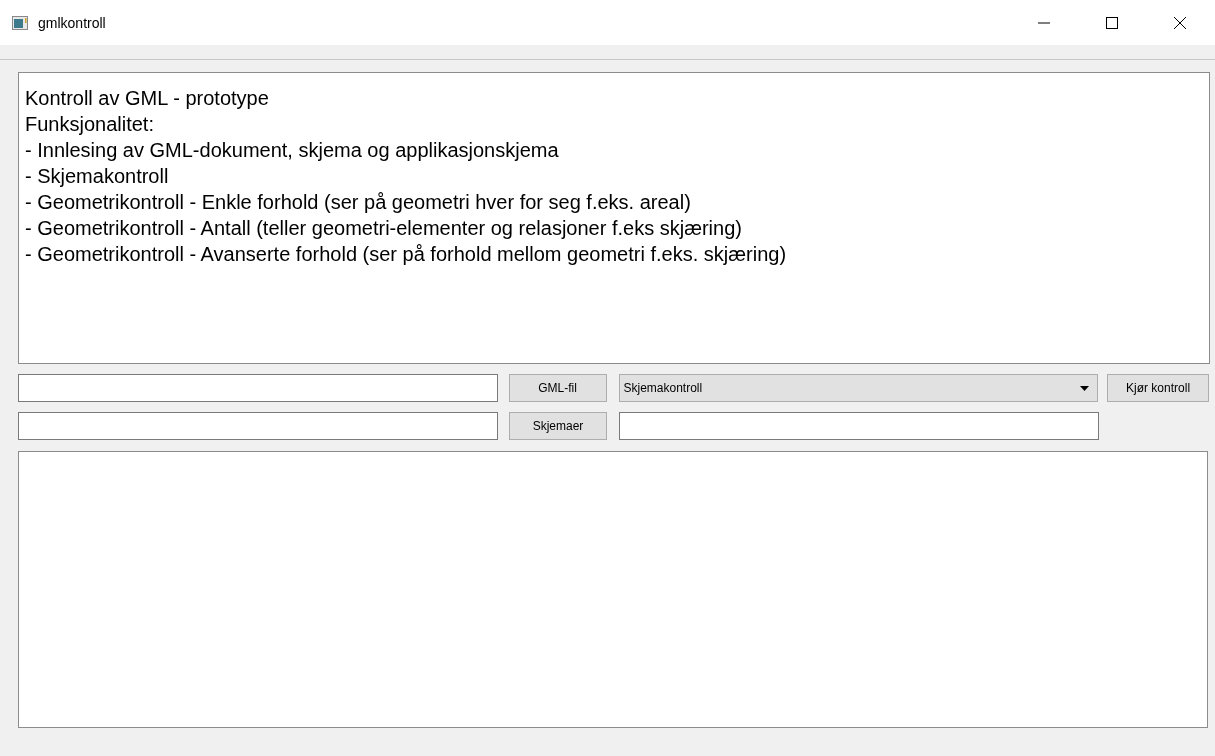 The width and height of the screenshot is (1215, 756). Describe the element at coordinates (859, 426) in the screenshot. I see `text-field` at that location.